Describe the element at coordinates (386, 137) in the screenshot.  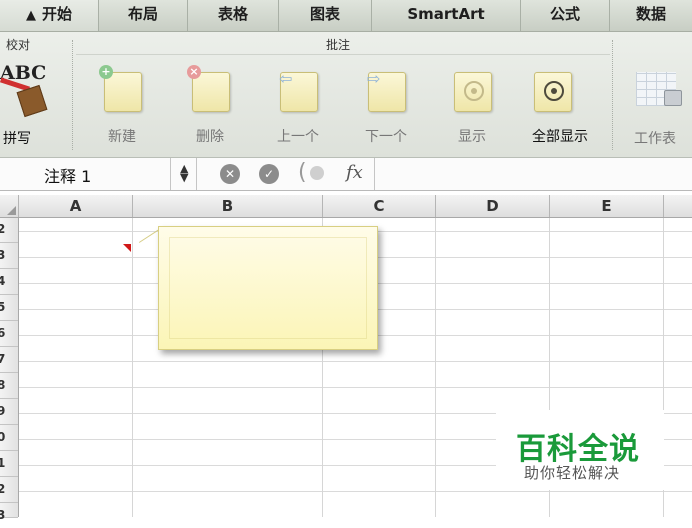
I see `next-comment-label: 下一个` at that location.